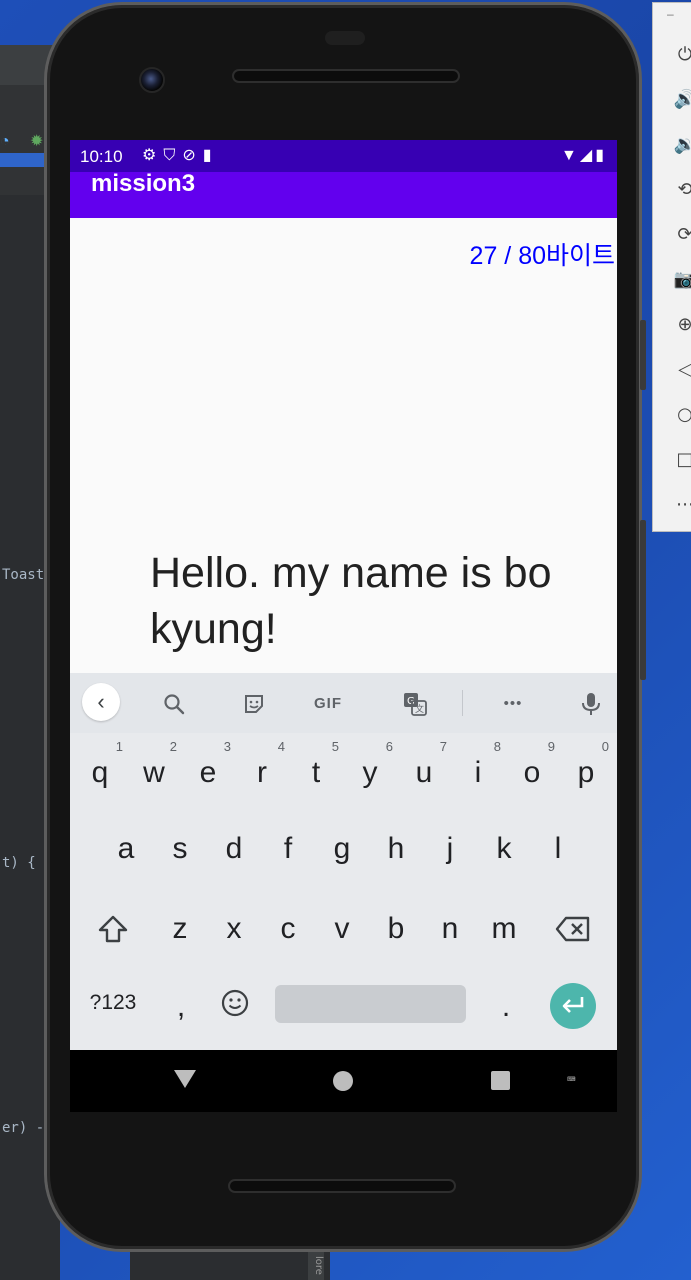 The width and height of the screenshot is (691, 1280). What do you see at coordinates (152, 80) in the screenshot?
I see `front-camera` at bounding box center [152, 80].